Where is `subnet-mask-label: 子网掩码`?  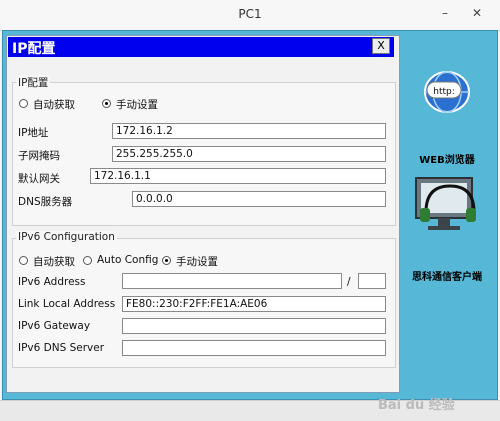 subnet-mask-label: 子网掩码 is located at coordinates (39, 156).